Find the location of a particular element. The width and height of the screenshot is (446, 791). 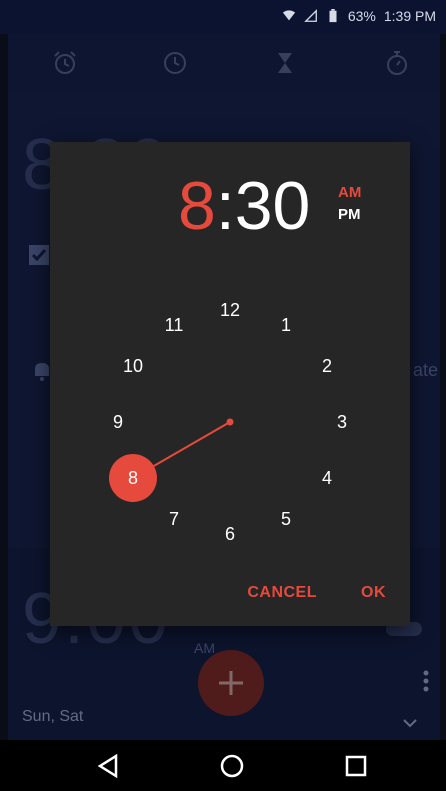

clock-center is located at coordinates (230, 422).